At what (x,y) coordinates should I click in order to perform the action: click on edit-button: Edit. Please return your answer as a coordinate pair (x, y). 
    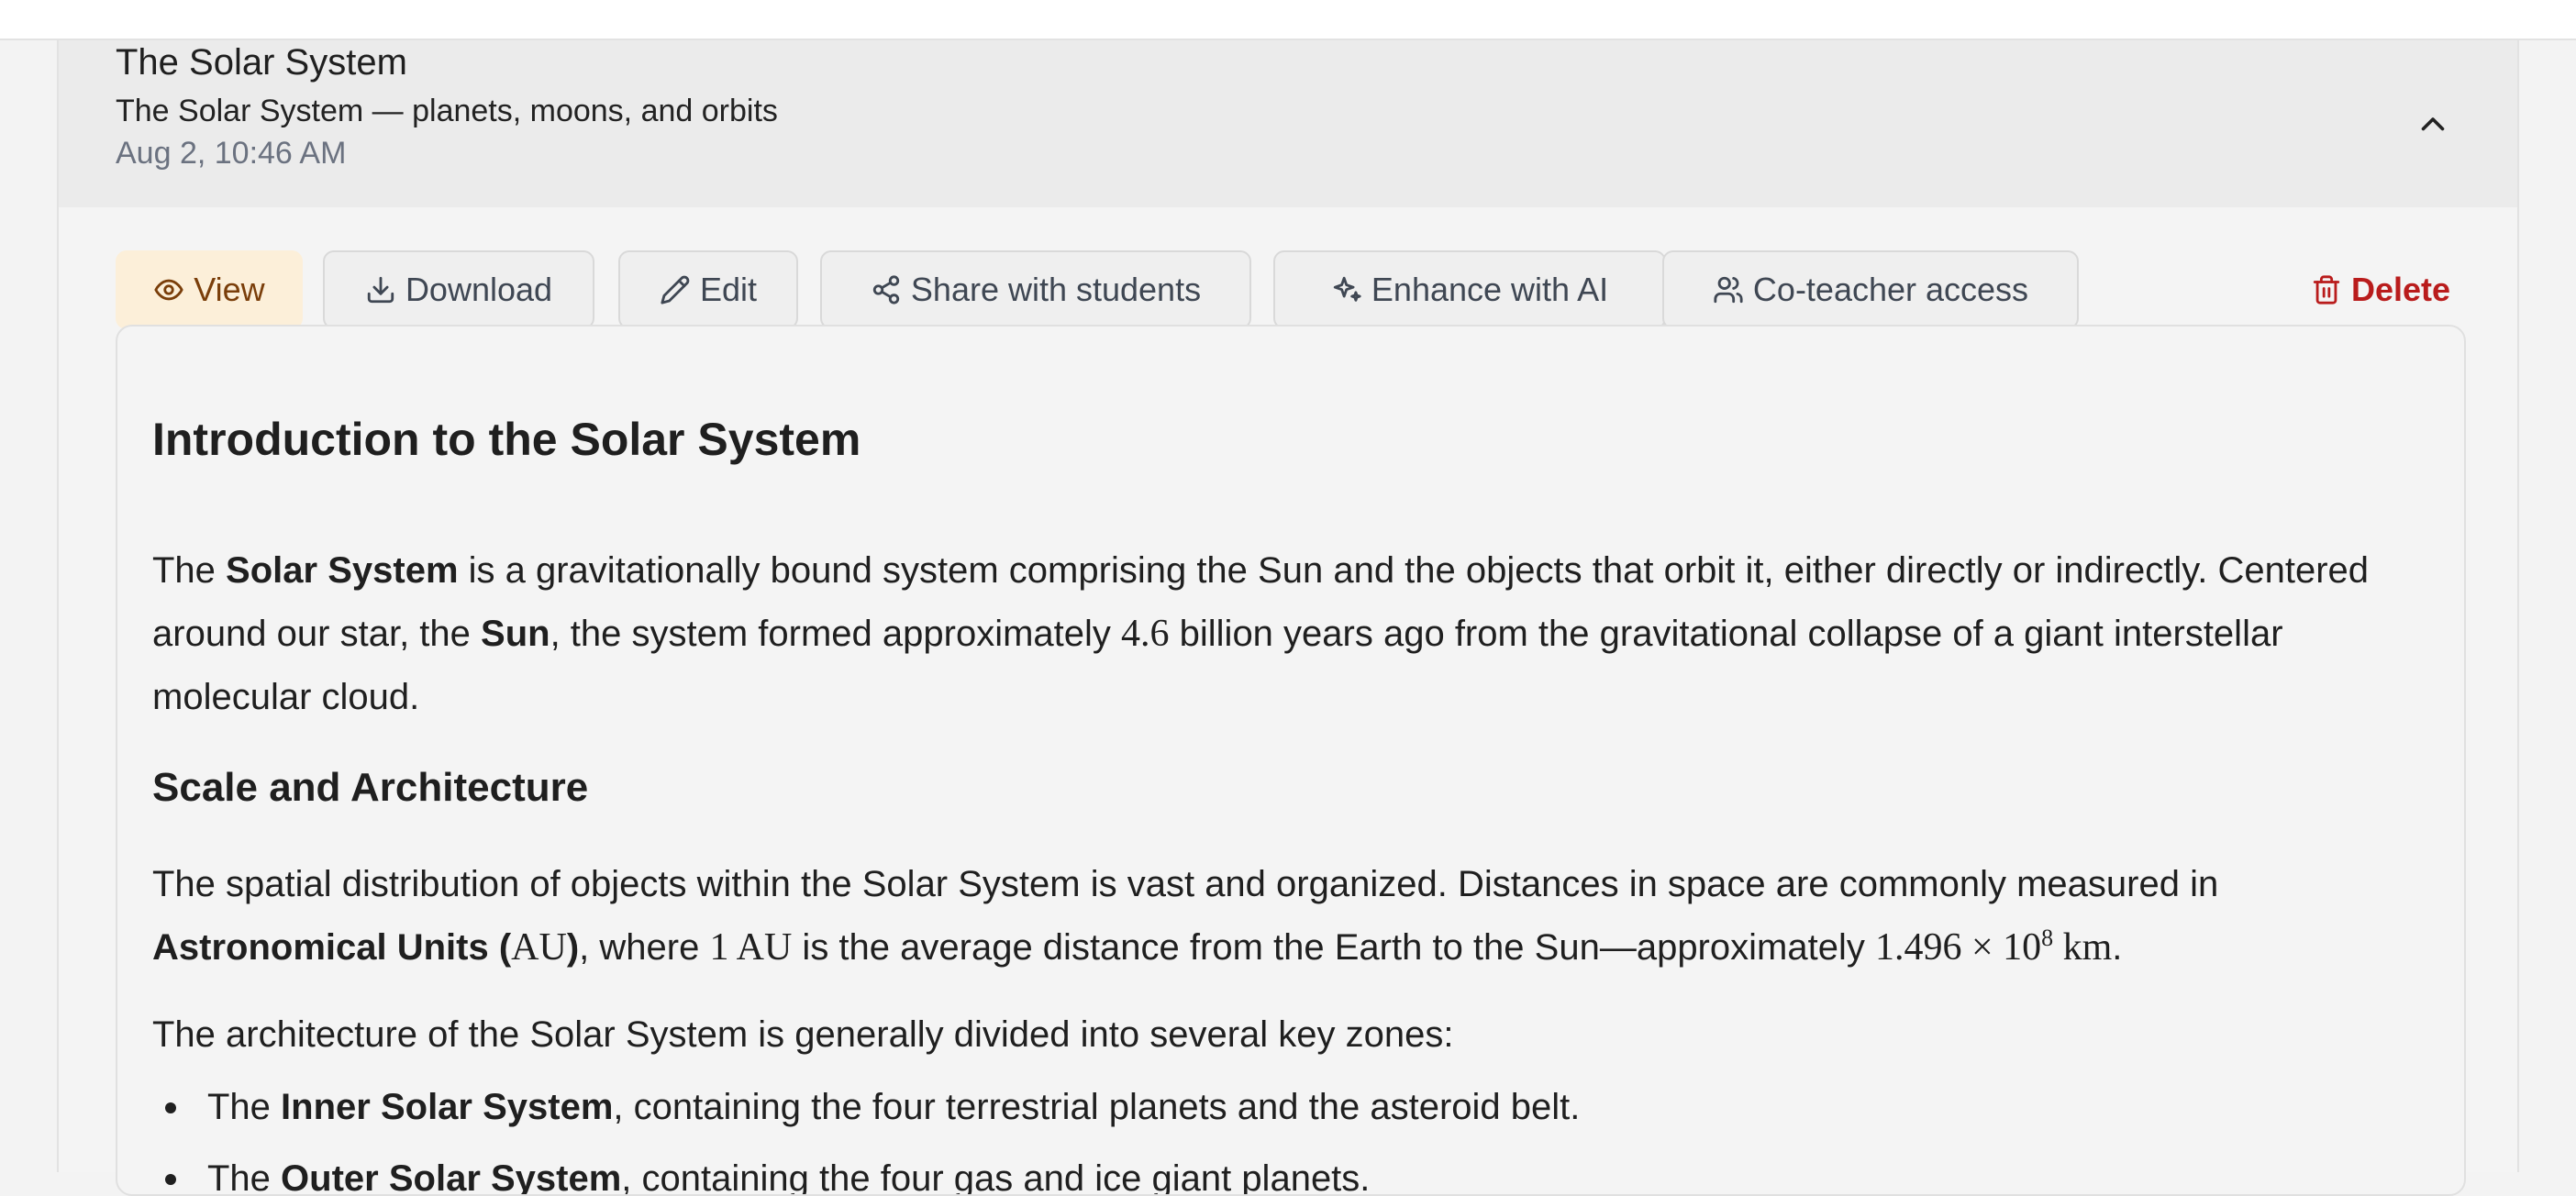
    Looking at the image, I should click on (708, 289).